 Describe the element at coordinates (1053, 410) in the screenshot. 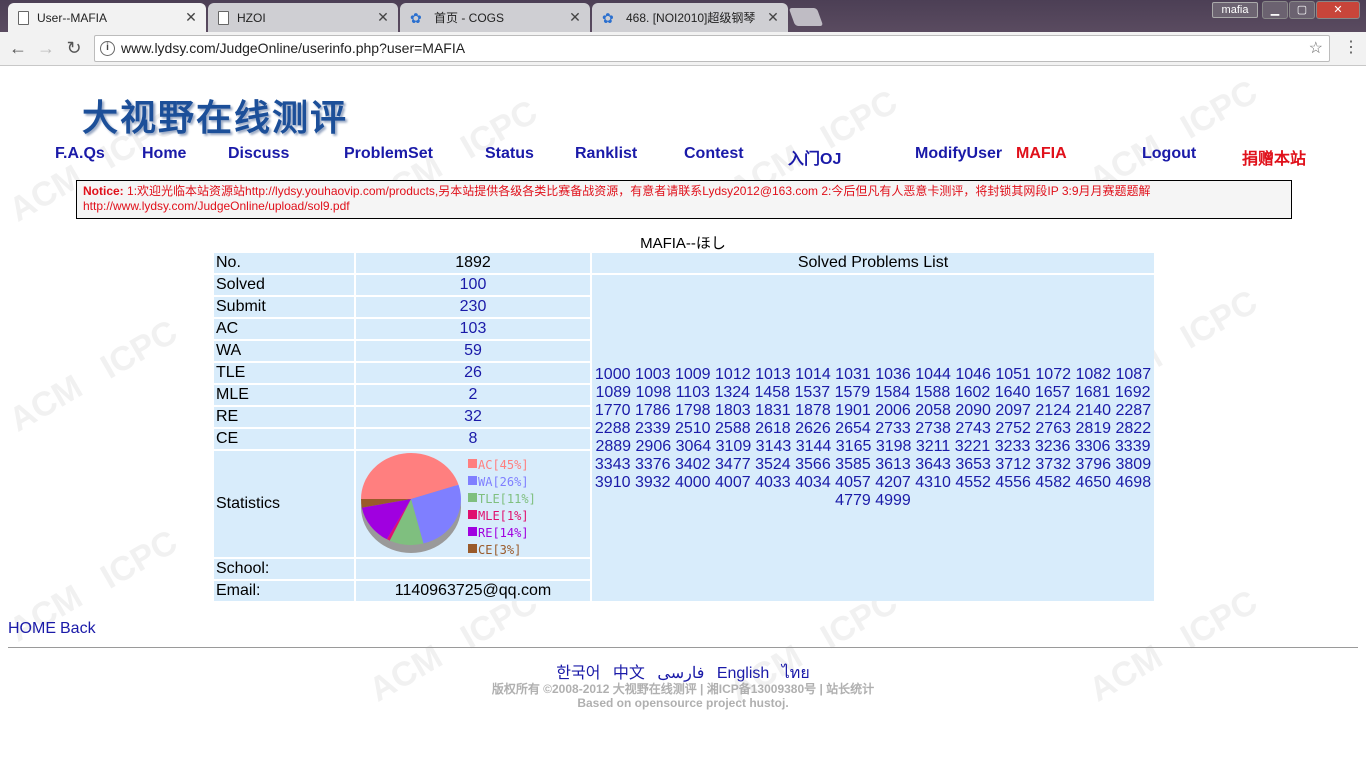

I see `solved-problem-link: 2124` at that location.